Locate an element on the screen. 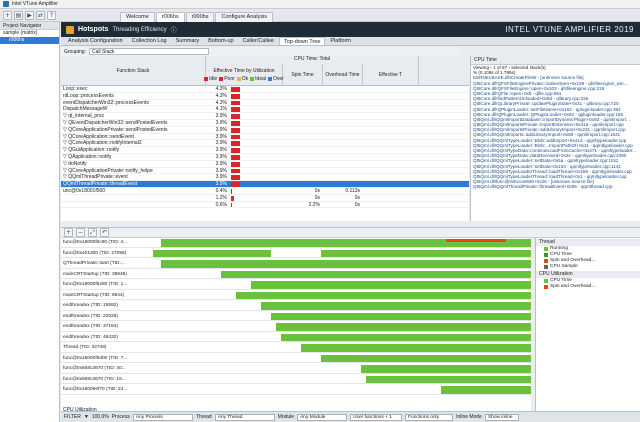 The width and height of the screenshot is (640, 422). viewpoint-tab-3: Bottom-up is located at coordinates (220, 41).